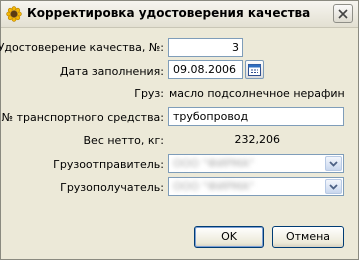  Describe the element at coordinates (211, 116) in the screenshot. I see `vehicle-number-value: трубопровод` at that location.